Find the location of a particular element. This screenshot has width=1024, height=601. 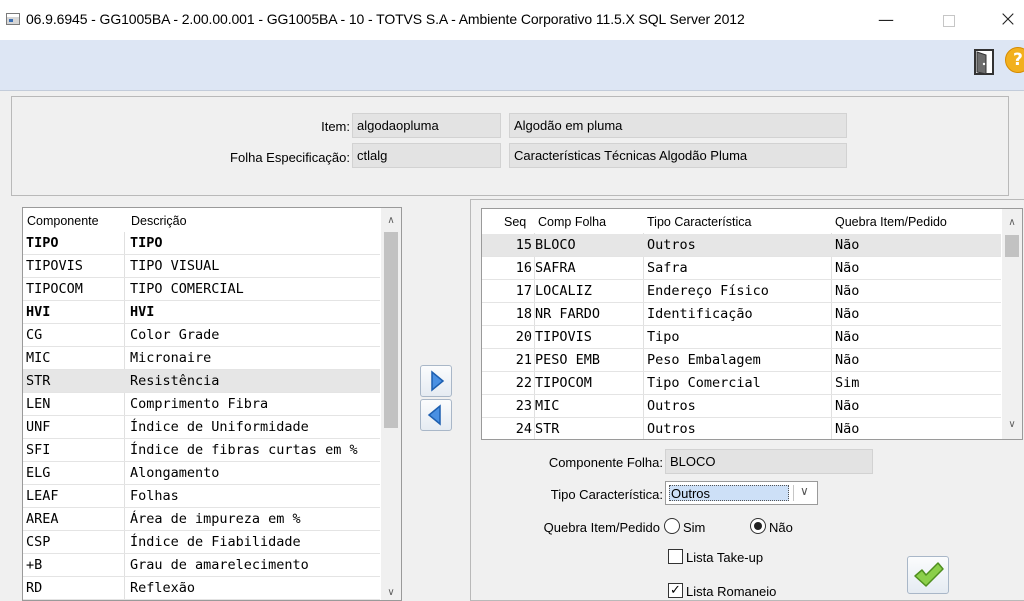

folha-description-field: Características Técnicas Algodão Pluma is located at coordinates (678, 155).